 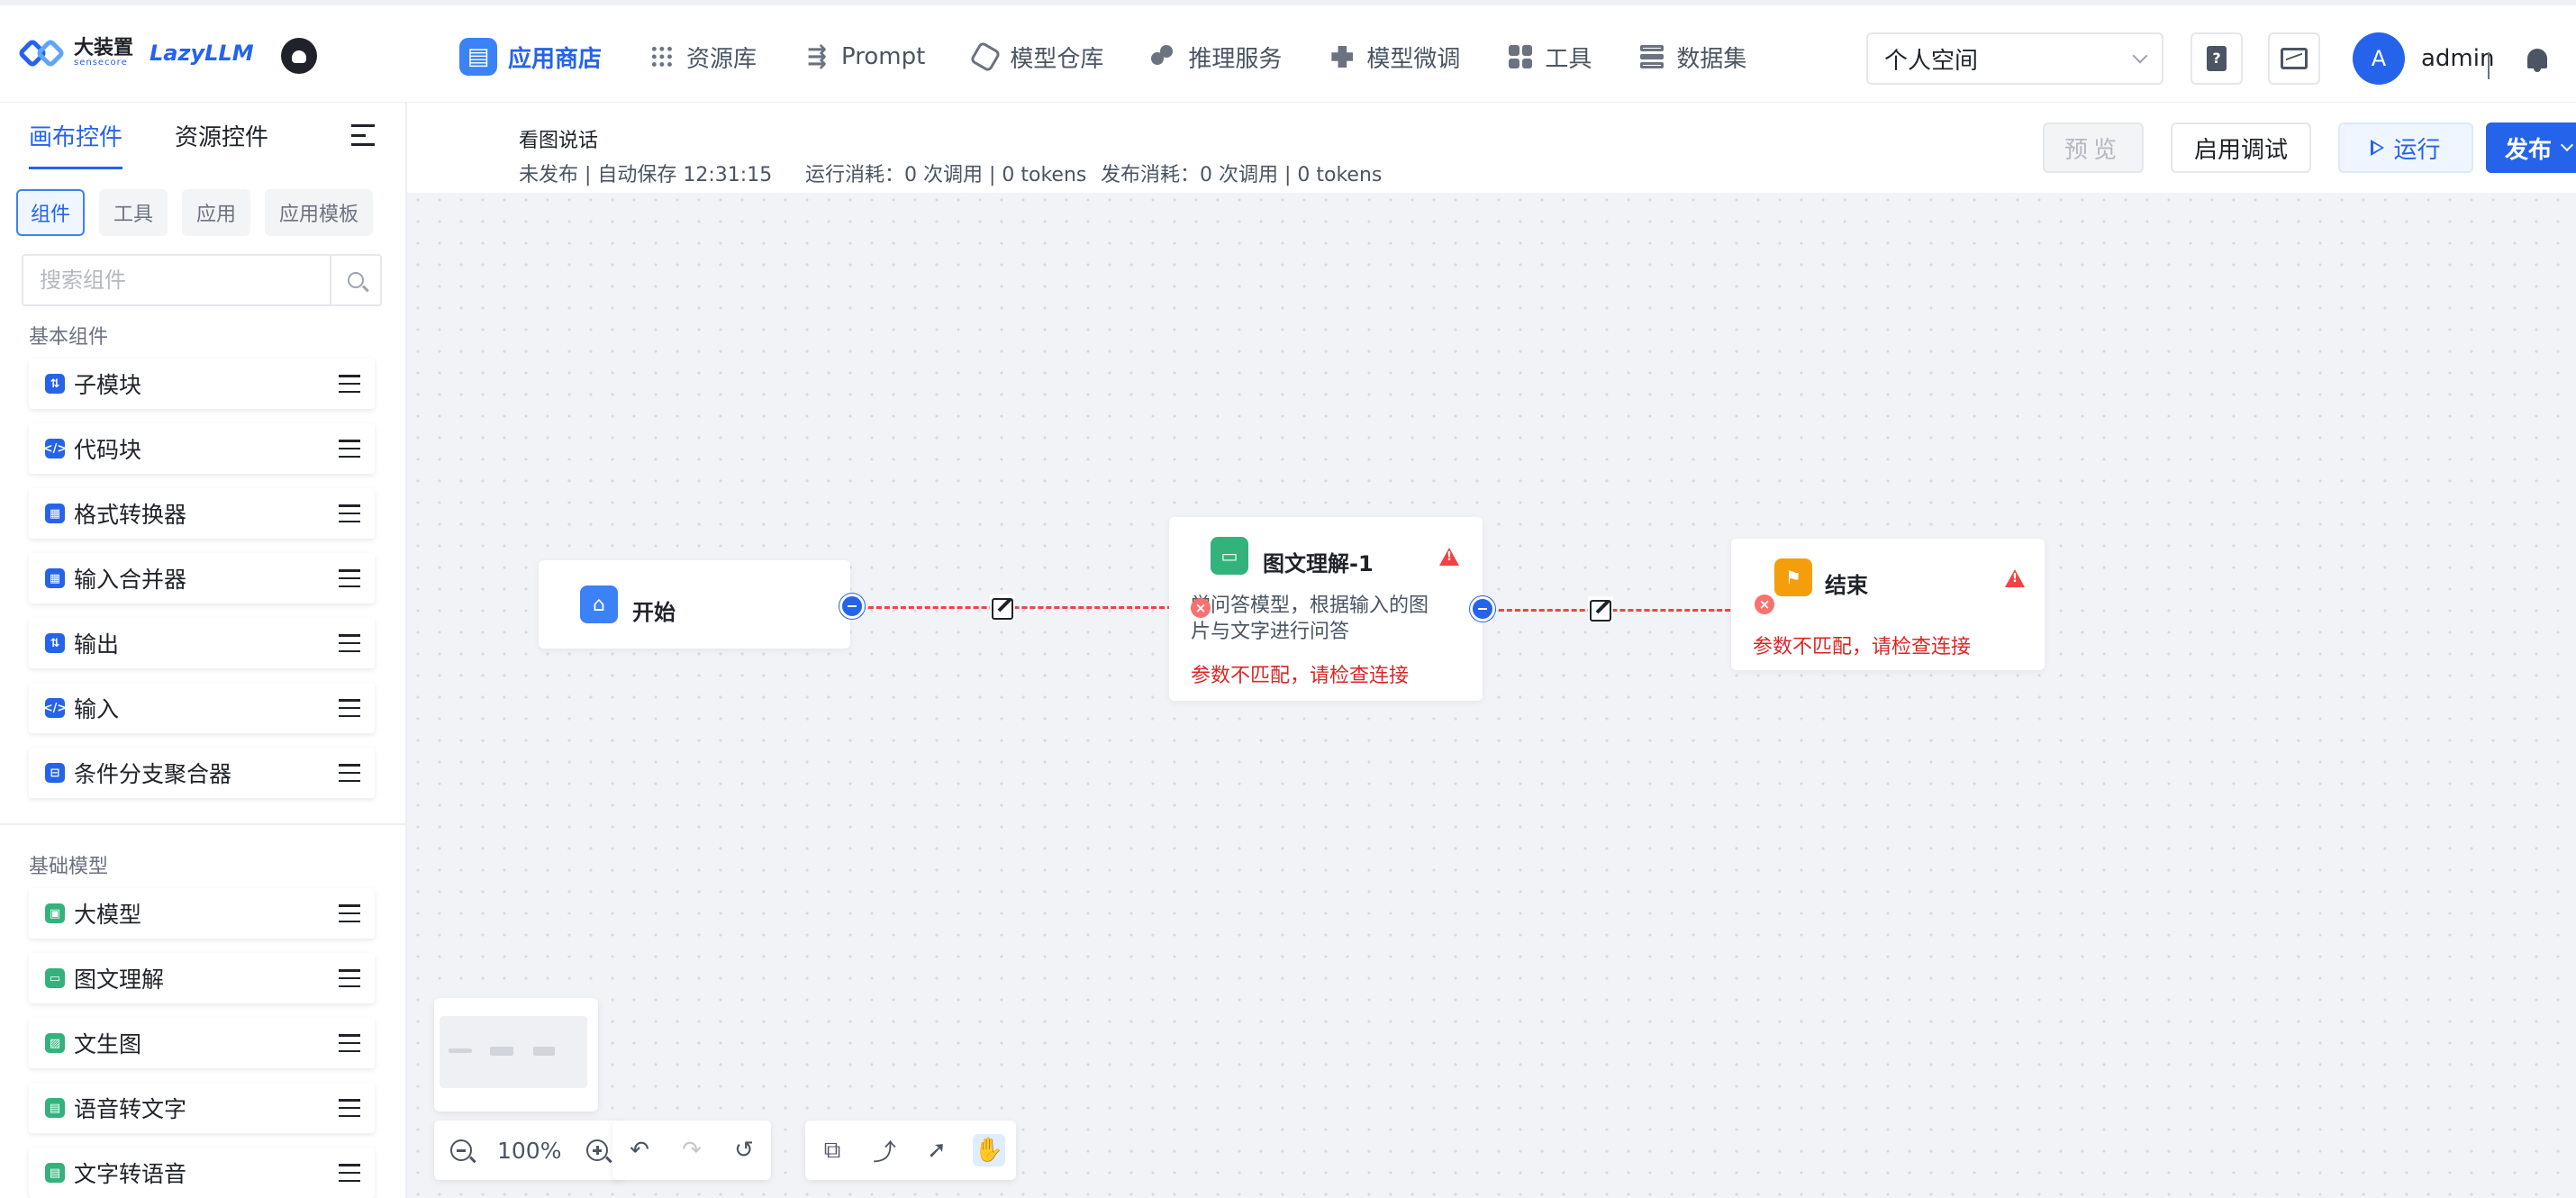 What do you see at coordinates (76, 144) in the screenshot?
I see `tab-canvas-controls: 画布控件` at bounding box center [76, 144].